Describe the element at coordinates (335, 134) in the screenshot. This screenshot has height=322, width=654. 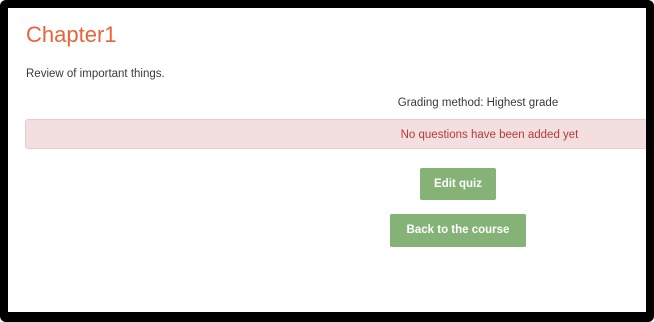
I see `no-questions-alert: No questions have been added yet` at that location.